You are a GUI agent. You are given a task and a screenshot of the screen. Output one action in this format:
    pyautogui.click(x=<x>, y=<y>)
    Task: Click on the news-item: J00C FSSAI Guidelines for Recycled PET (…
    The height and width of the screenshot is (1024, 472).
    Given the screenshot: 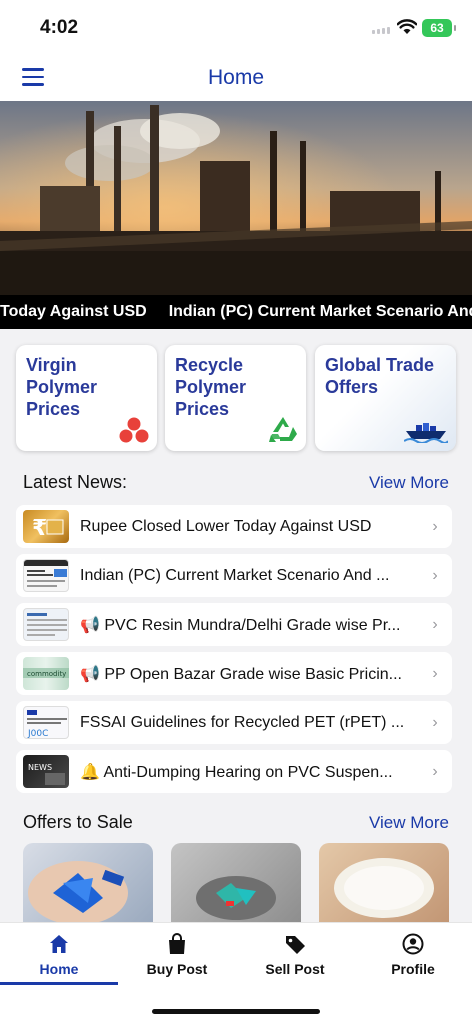 What is the action you would take?
    pyautogui.click(x=234, y=722)
    